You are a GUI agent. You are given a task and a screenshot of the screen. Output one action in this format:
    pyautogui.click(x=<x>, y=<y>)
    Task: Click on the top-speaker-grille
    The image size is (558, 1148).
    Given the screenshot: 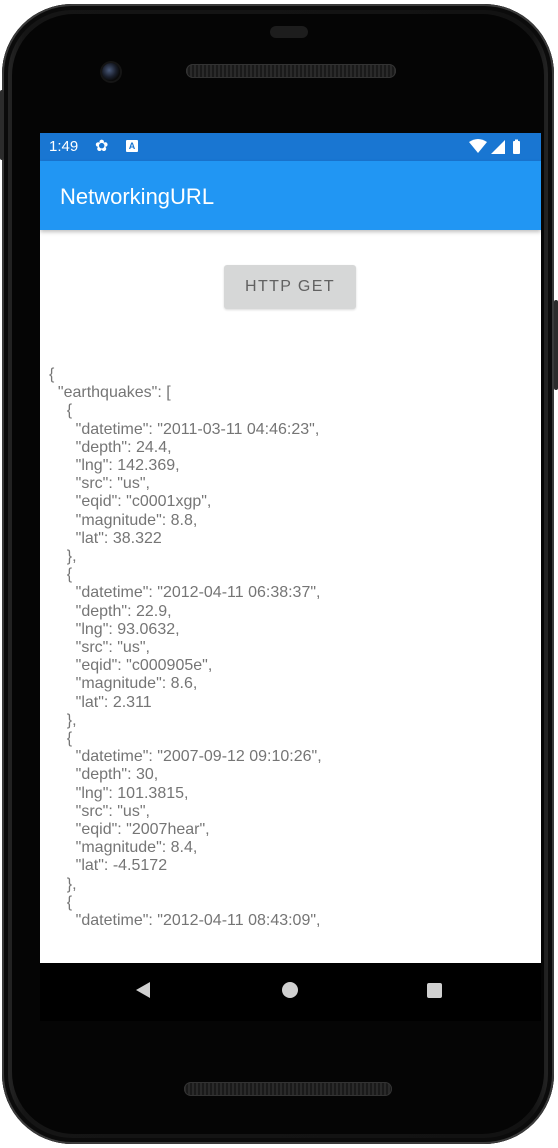 What is the action you would take?
    pyautogui.click(x=291, y=71)
    